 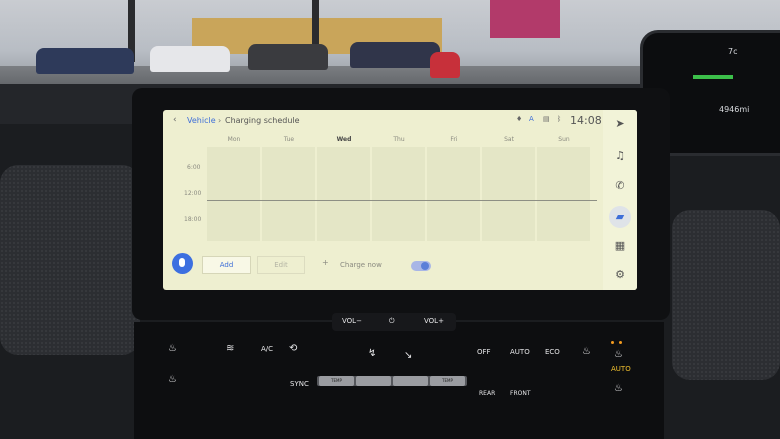 I want to click on app-rail: ➤ ♫ ✆ ▰ ▦ ⚙, so click(x=620, y=200).